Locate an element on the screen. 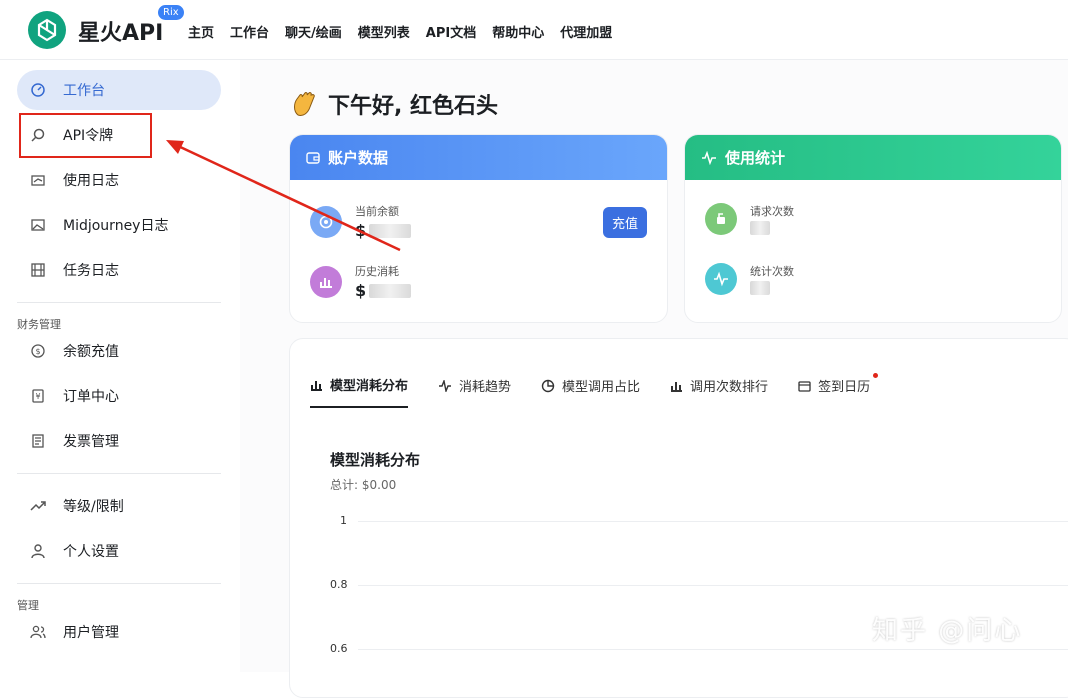  sidebar-item-label: 用户管理 is located at coordinates (91, 633).